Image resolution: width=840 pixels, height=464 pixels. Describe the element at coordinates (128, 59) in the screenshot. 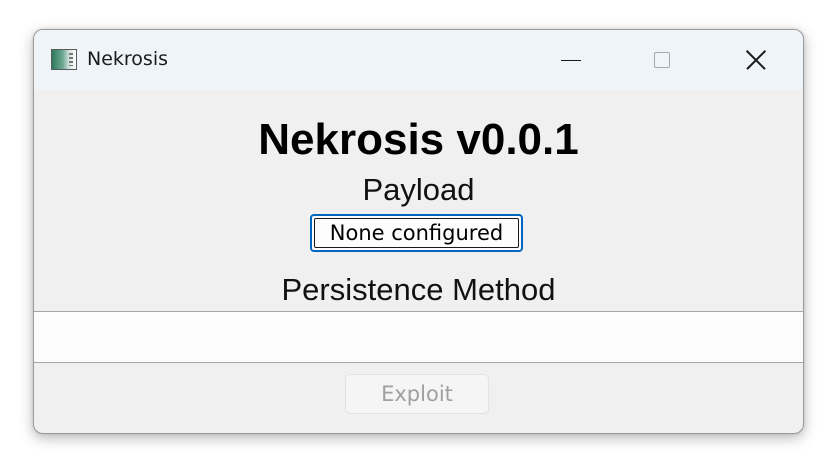

I see `window-title: Nekrosis` at that location.